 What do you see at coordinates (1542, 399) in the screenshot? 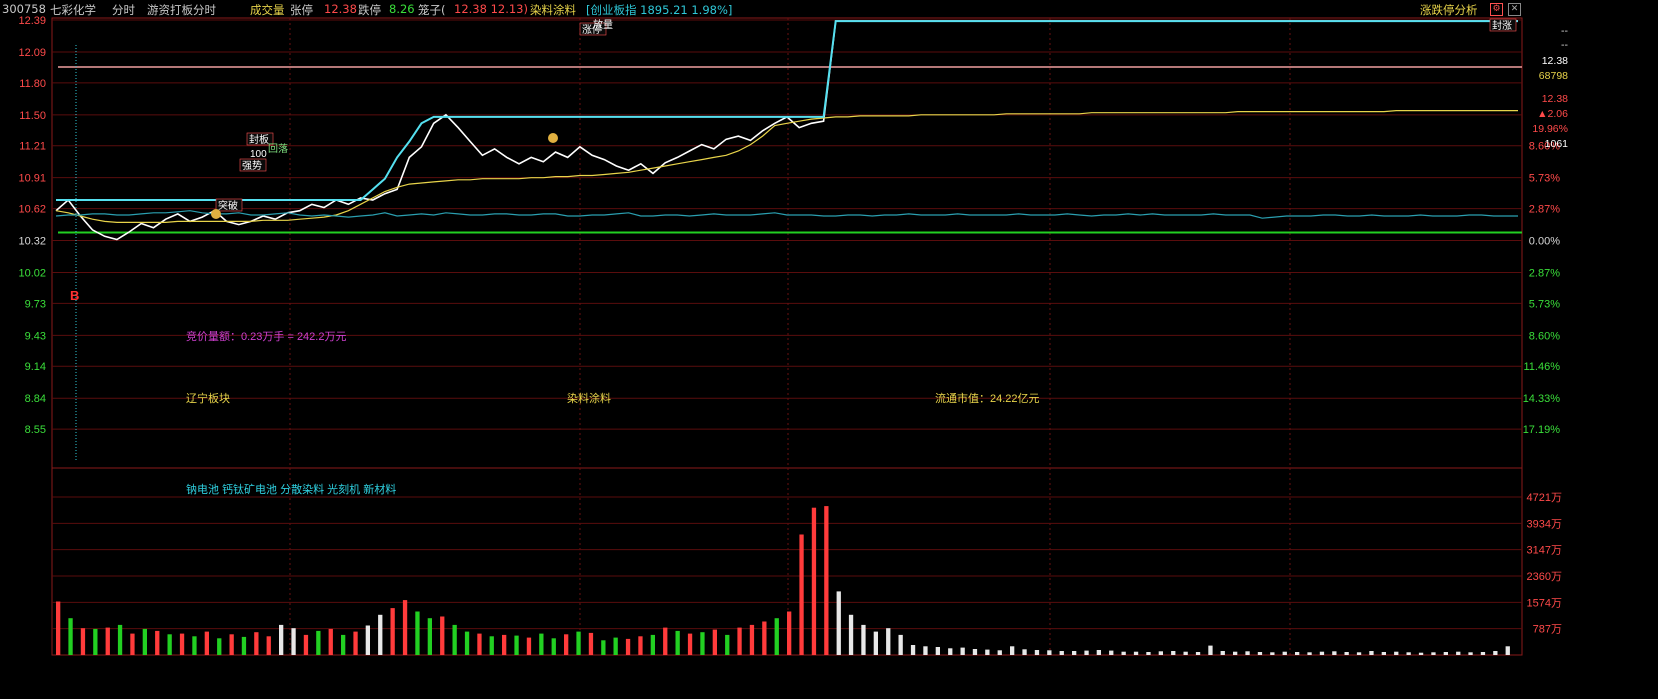
I see `y-tick-right: 14.33%` at bounding box center [1542, 399].